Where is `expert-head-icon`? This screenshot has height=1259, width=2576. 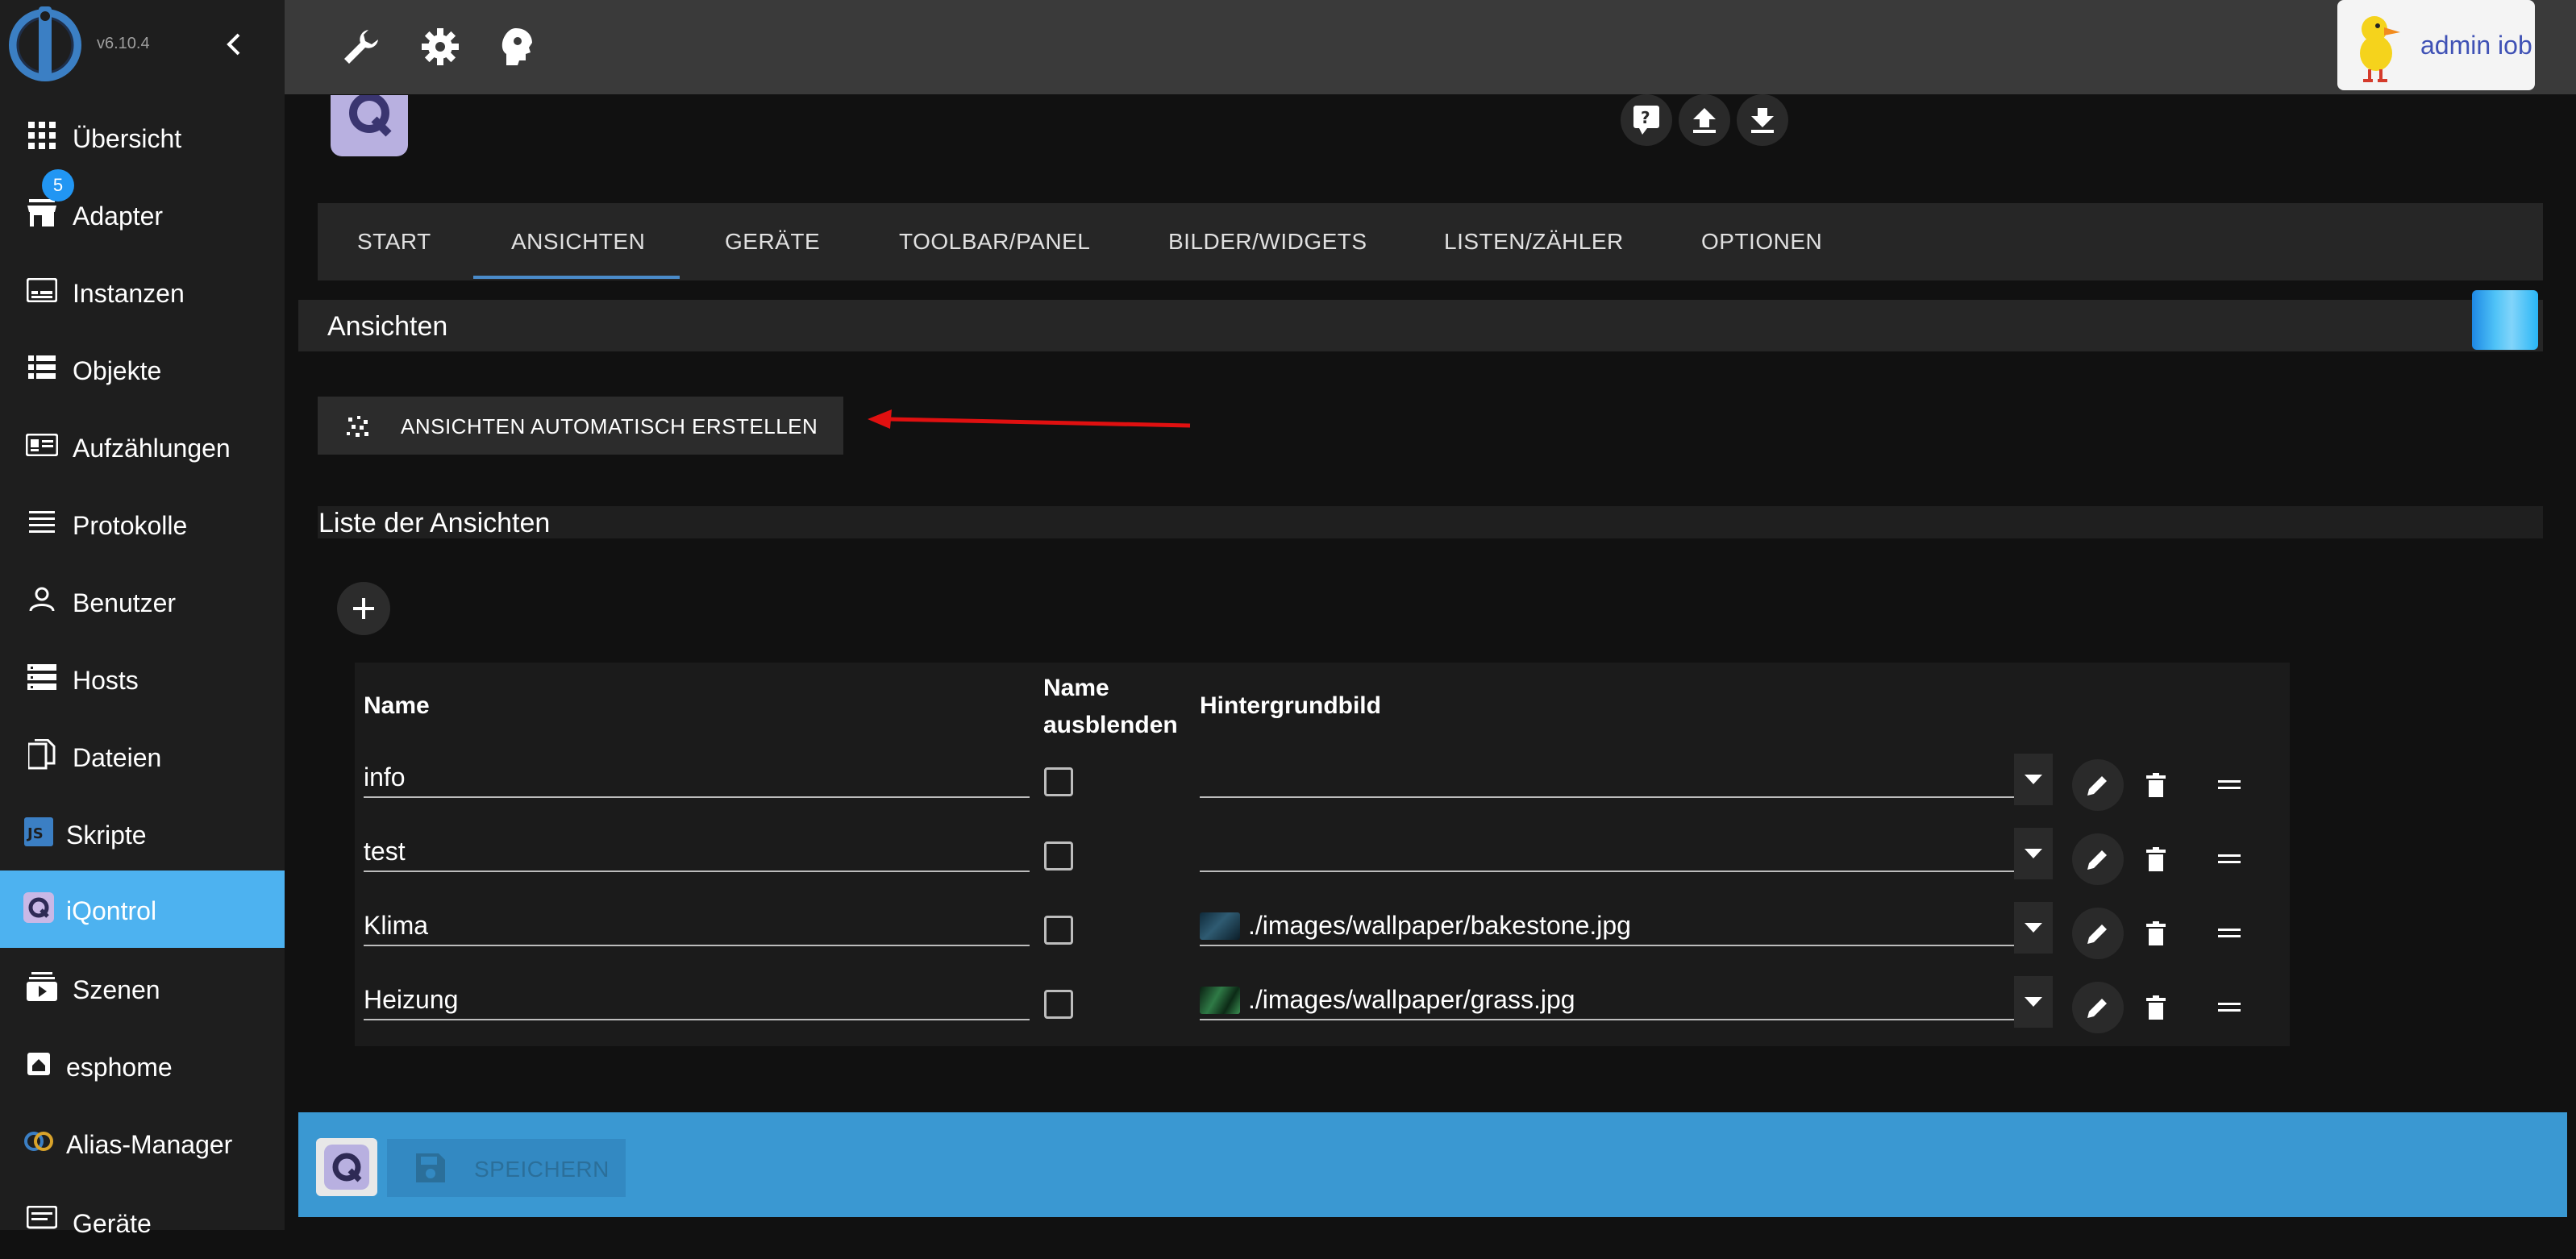
expert-head-icon is located at coordinates (516, 46).